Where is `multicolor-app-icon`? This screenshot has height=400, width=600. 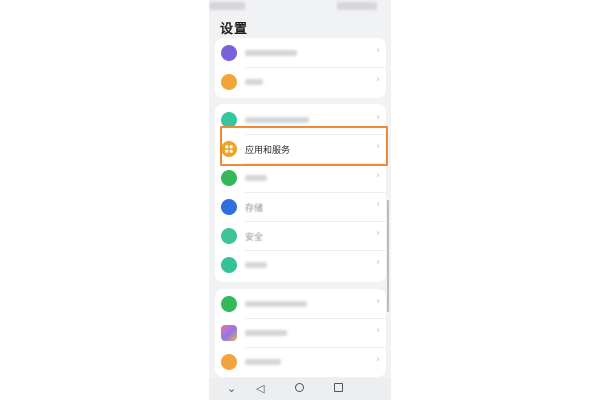 multicolor-app-icon is located at coordinates (229, 333).